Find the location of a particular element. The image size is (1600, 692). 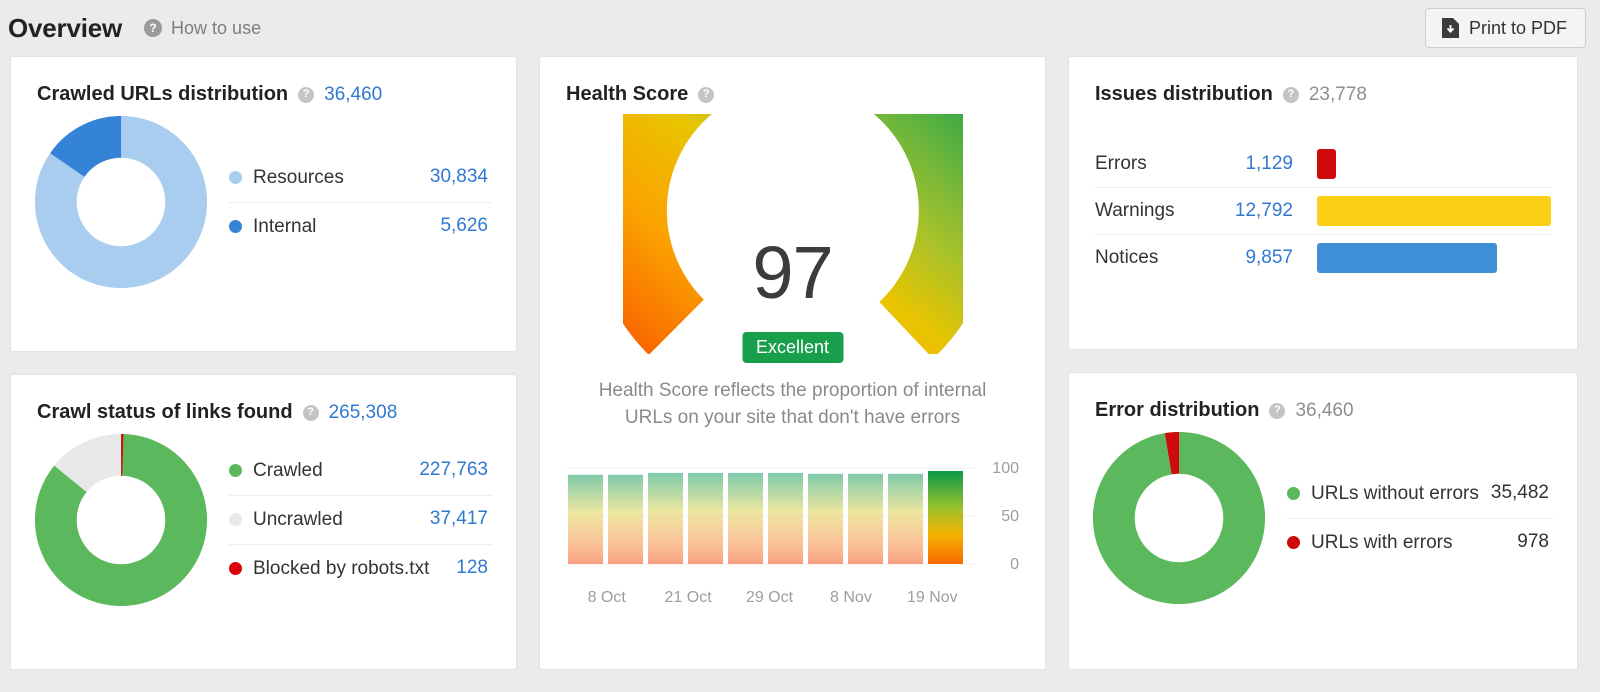

card-total-value: 23,778 is located at coordinates (1337, 94).